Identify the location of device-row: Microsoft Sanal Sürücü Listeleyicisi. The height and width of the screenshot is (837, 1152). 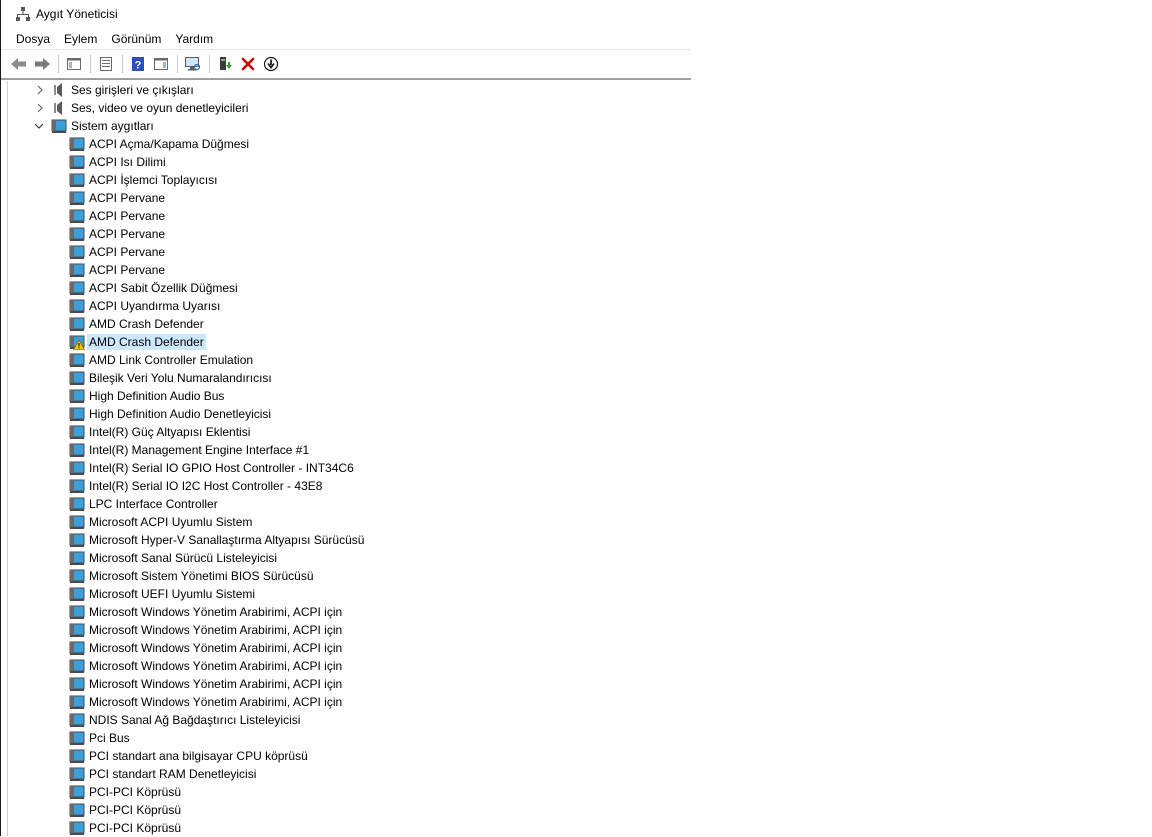
(350, 558).